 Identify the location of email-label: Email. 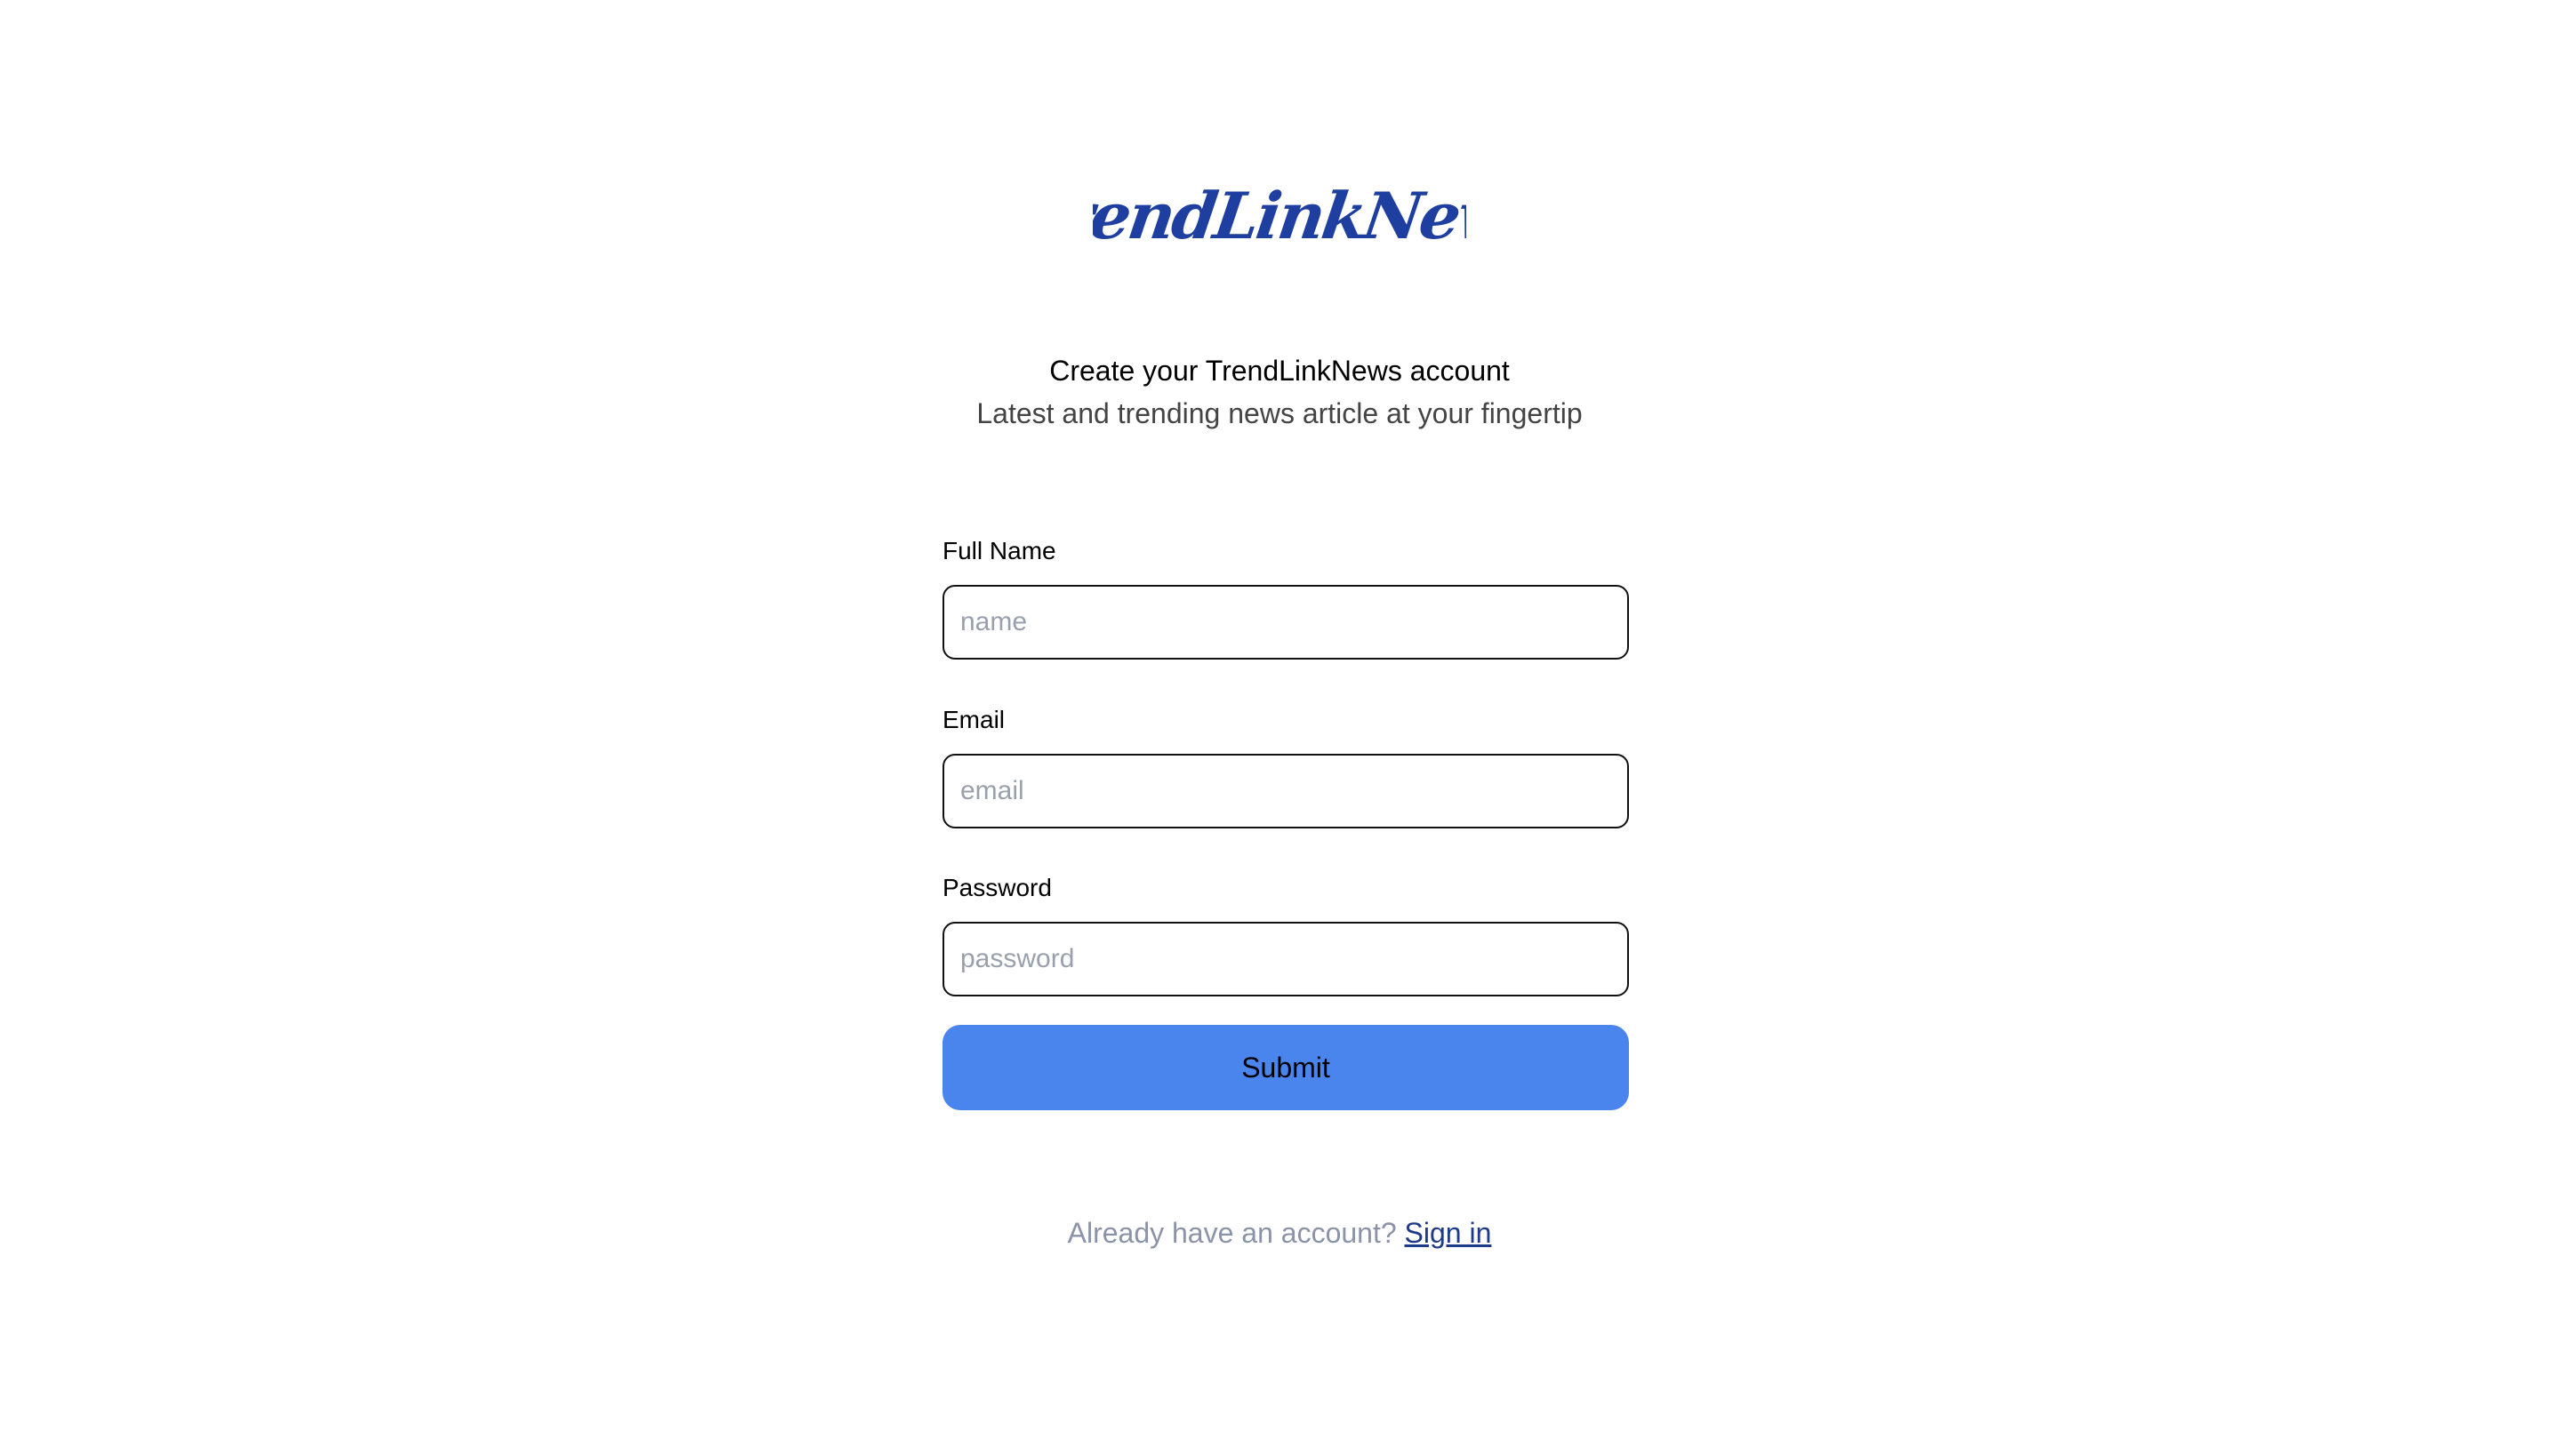
(974, 719).